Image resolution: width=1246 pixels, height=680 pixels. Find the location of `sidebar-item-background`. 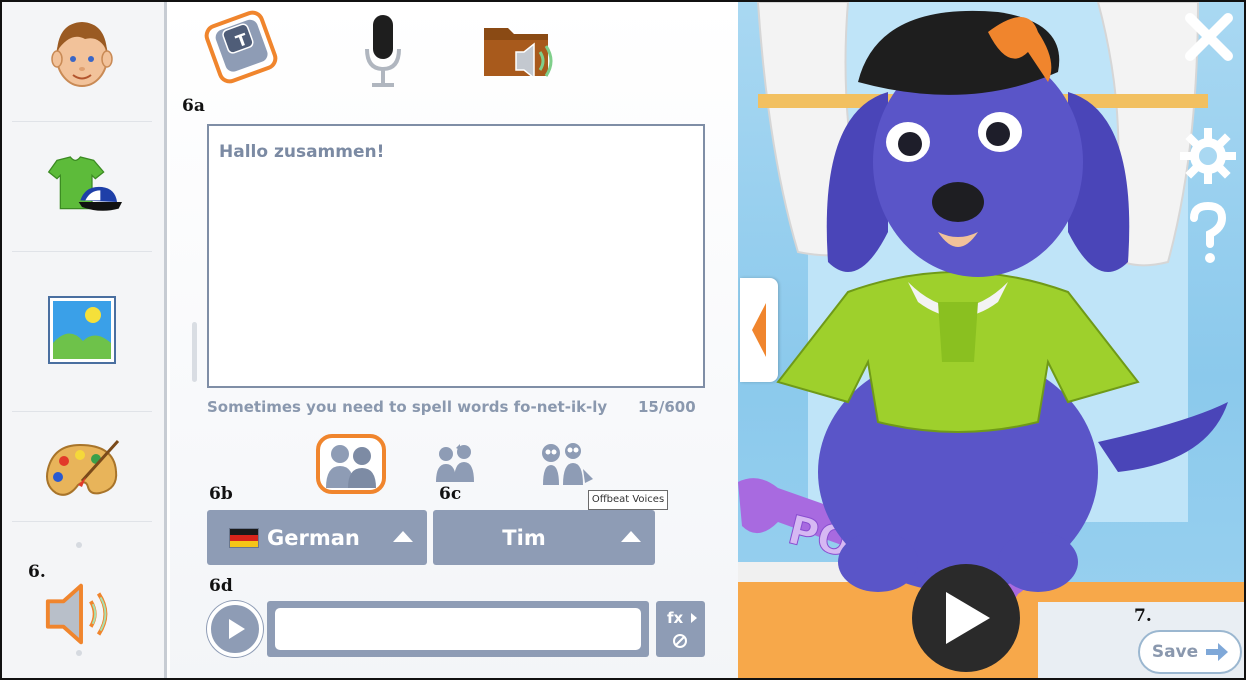

sidebar-item-background is located at coordinates (82, 330).